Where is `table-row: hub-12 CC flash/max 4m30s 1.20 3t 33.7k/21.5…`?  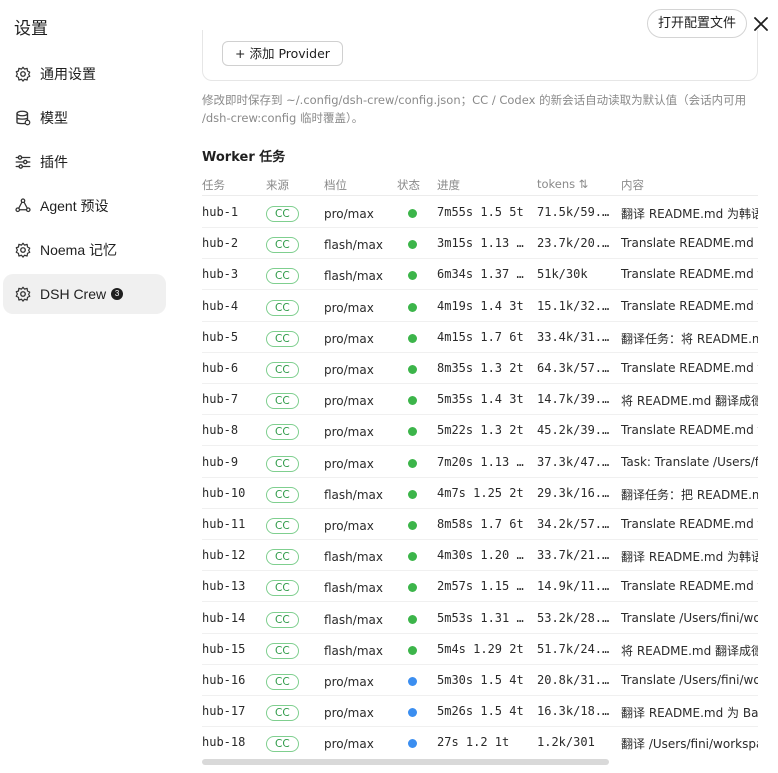
table-row: hub-12 CC flash/max 4m30s 1.20 3t 33.7k/21.5… is located at coordinates (480, 556).